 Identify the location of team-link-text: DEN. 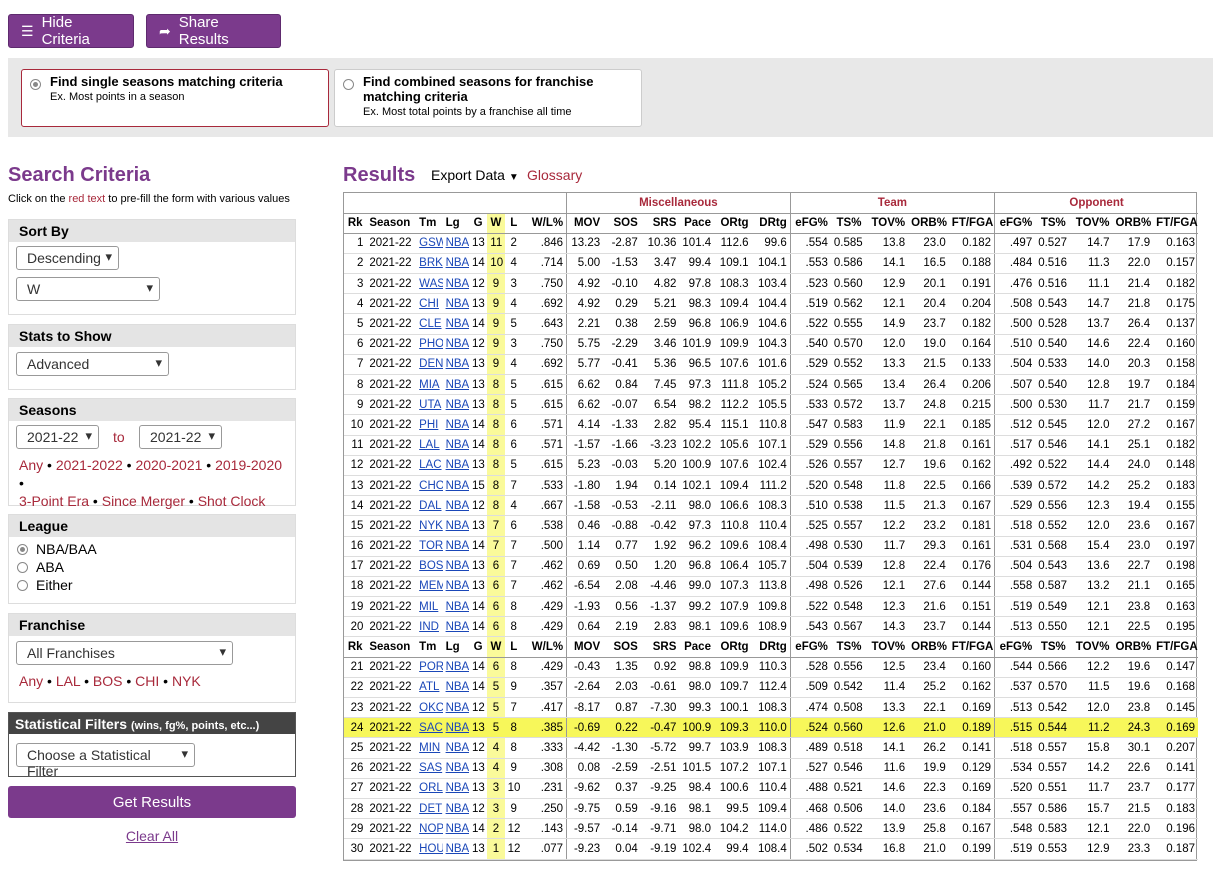
(430, 364).